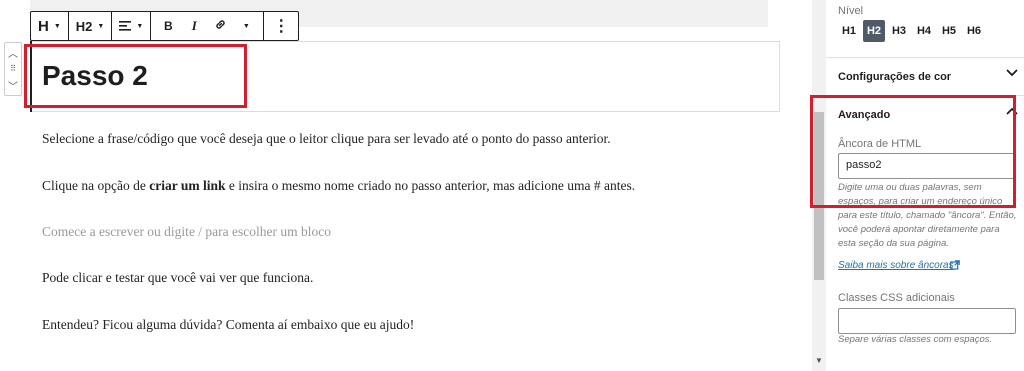 Image resolution: width=1024 pixels, height=371 pixels. Describe the element at coordinates (974, 31) in the screenshot. I see `level-h6-button: H6` at that location.